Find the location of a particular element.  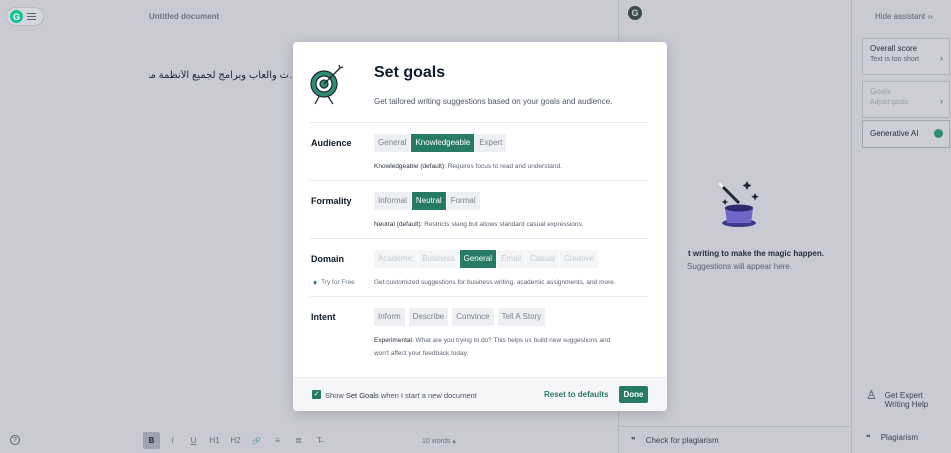

heading2-button: H2 is located at coordinates (235, 440).